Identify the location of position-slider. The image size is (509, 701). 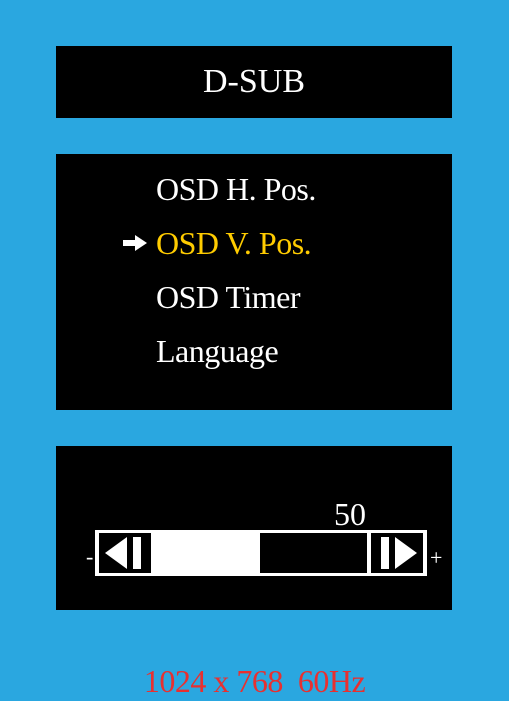
(261, 553).